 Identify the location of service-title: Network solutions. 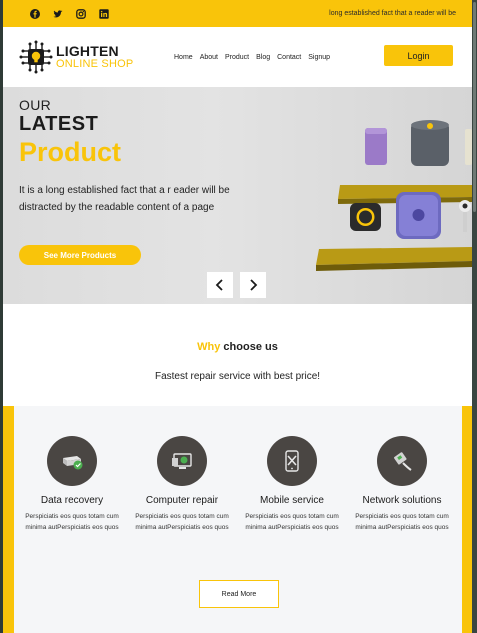
(402, 500).